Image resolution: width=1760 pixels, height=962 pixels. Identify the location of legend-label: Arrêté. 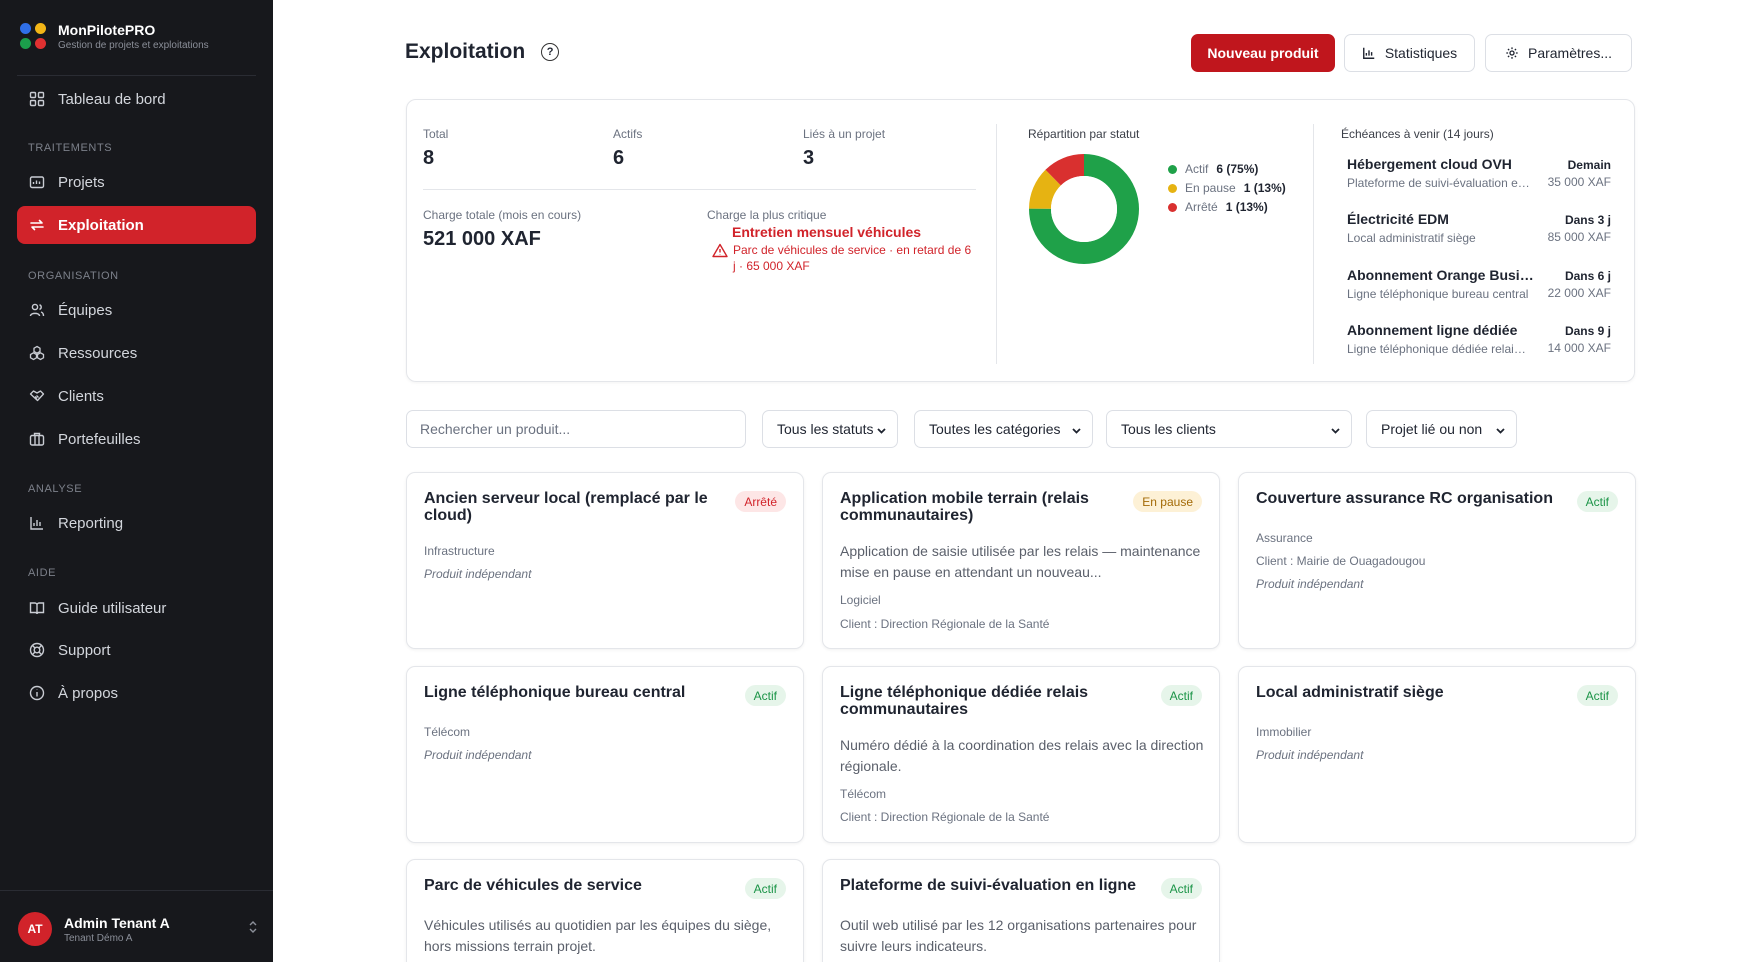
(1201, 207).